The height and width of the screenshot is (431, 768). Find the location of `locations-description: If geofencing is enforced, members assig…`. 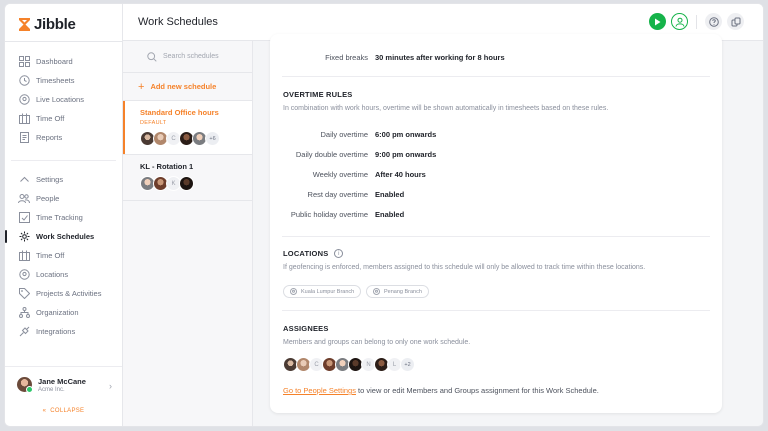

locations-description: If geofencing is enforced, members assig… is located at coordinates (464, 267).